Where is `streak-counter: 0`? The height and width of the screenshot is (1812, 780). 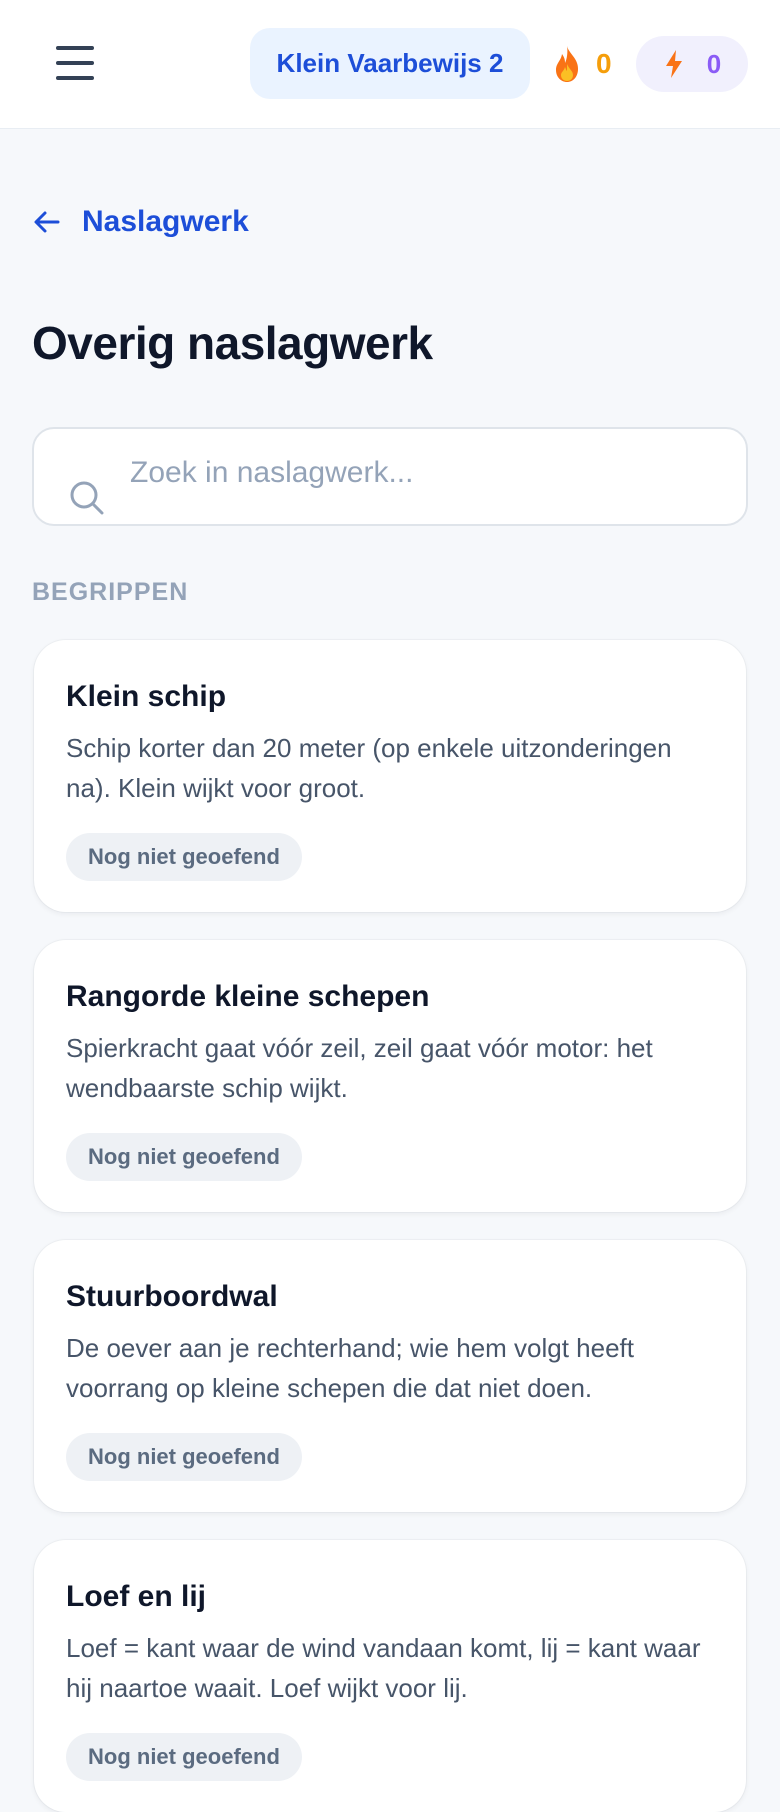
streak-counter: 0 is located at coordinates (581, 64).